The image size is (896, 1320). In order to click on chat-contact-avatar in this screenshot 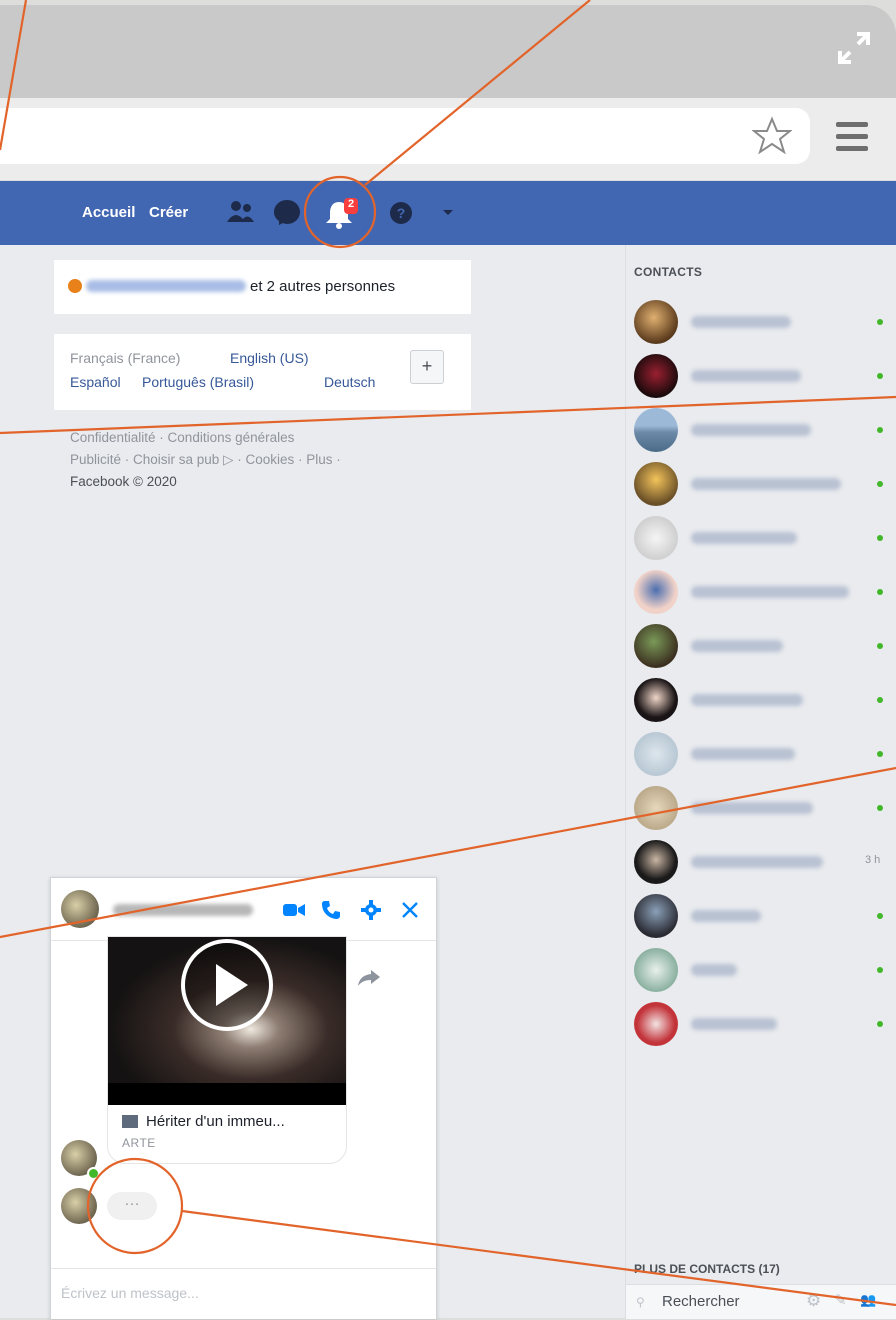, I will do `click(80, 909)`.